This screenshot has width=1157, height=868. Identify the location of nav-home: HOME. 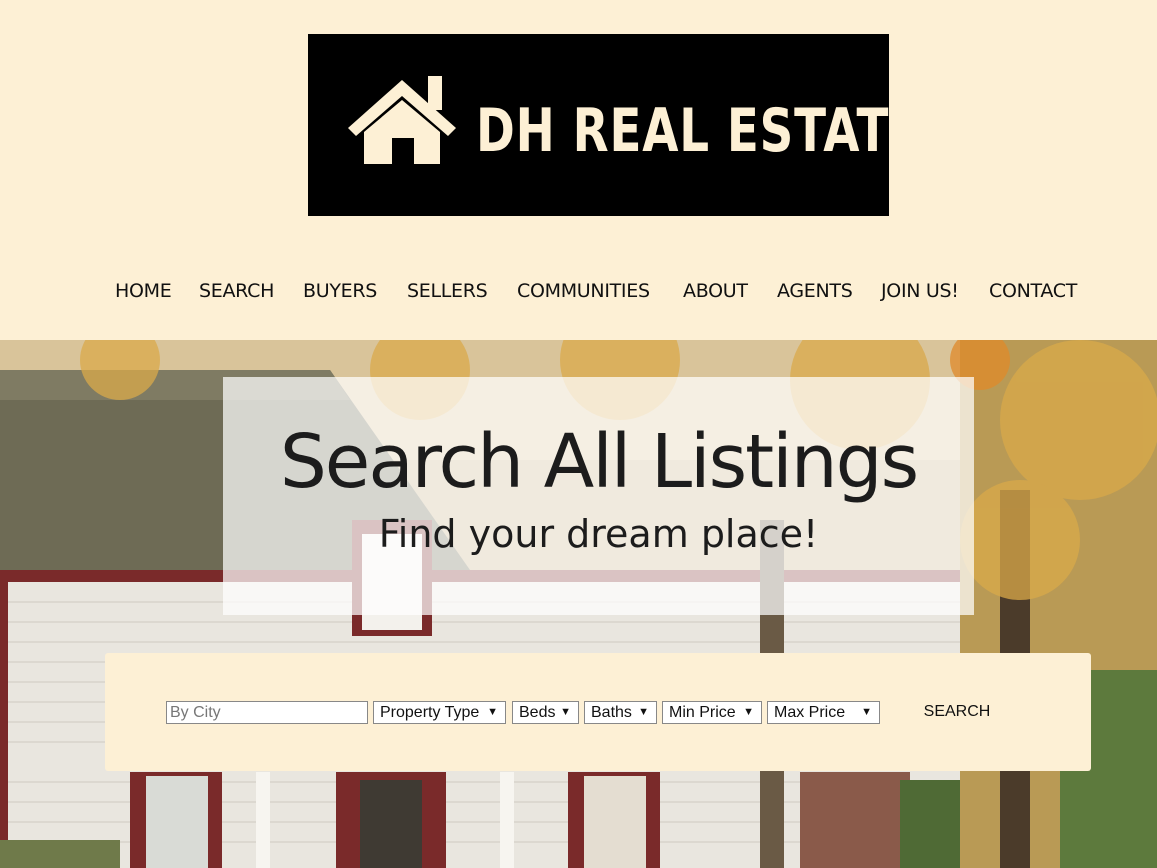
(143, 291).